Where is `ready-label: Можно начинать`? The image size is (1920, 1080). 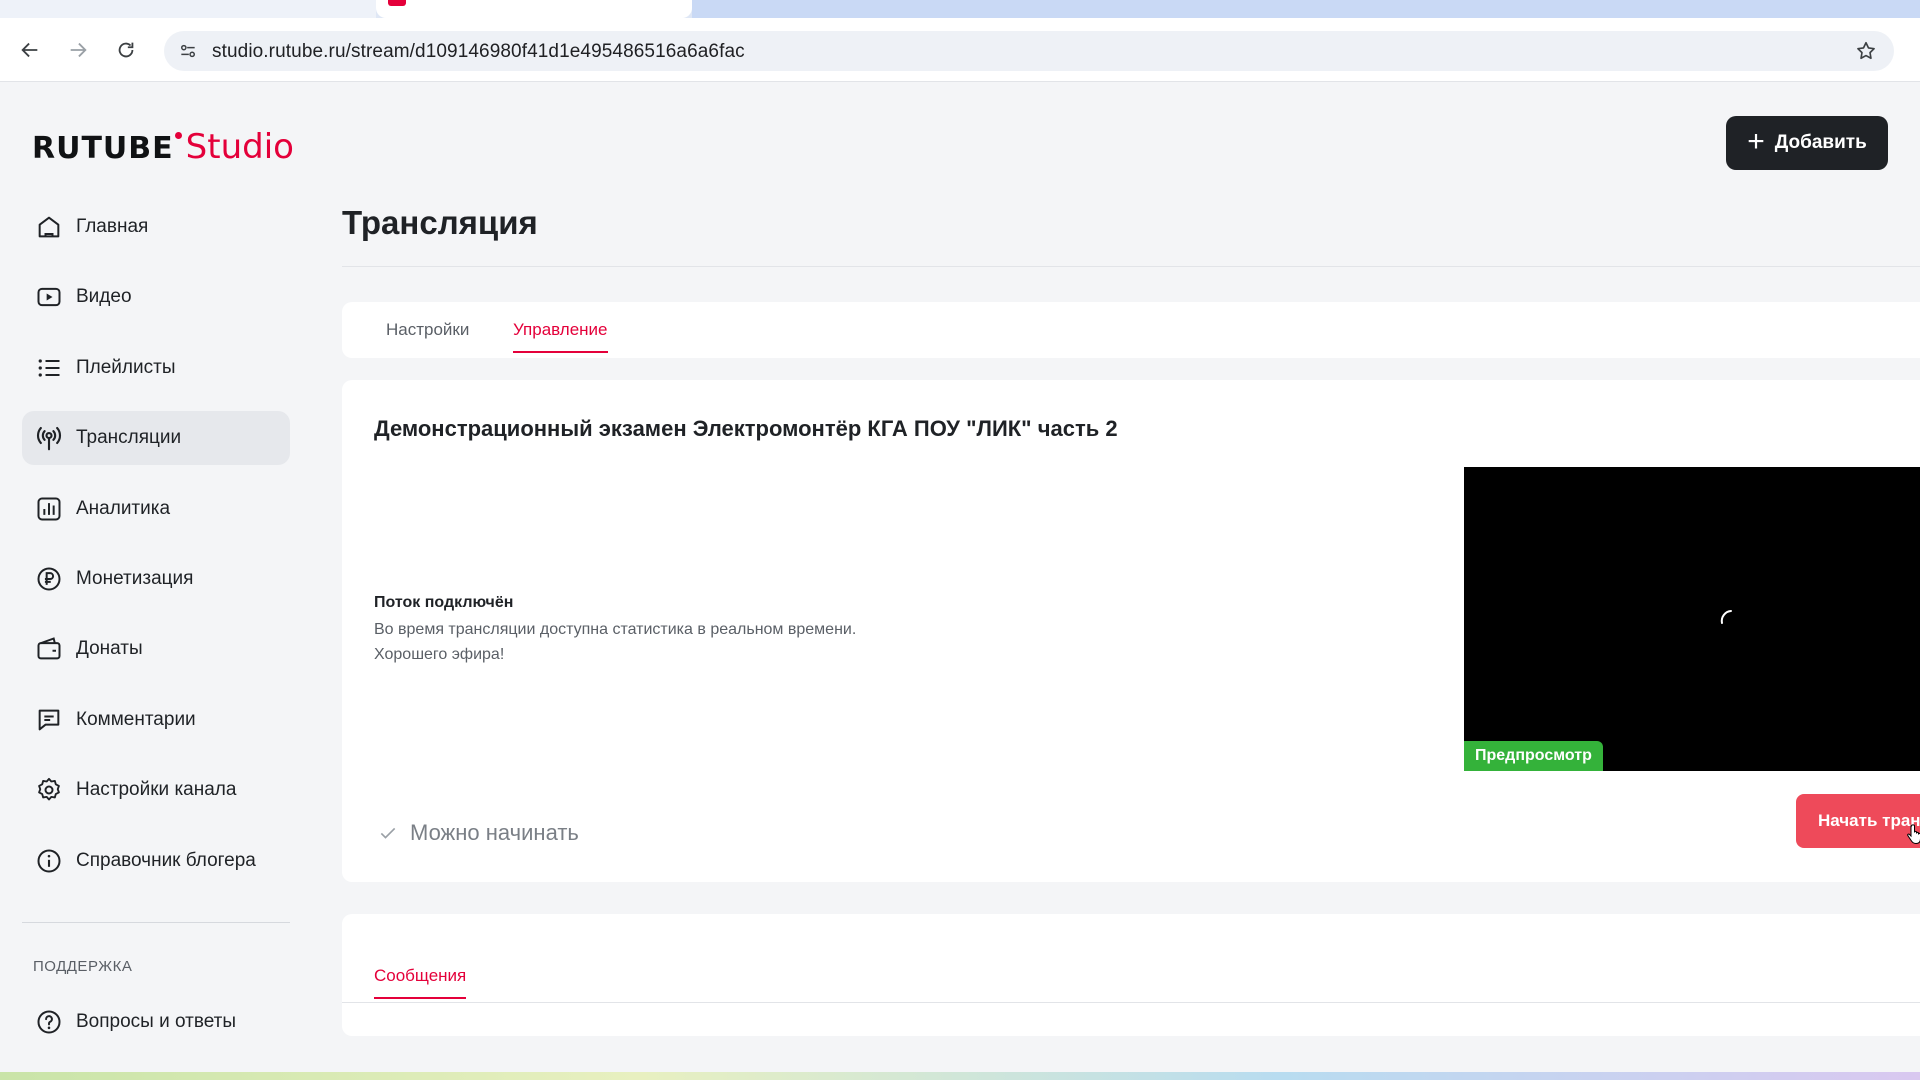
ready-label: Можно начинать is located at coordinates (494, 832).